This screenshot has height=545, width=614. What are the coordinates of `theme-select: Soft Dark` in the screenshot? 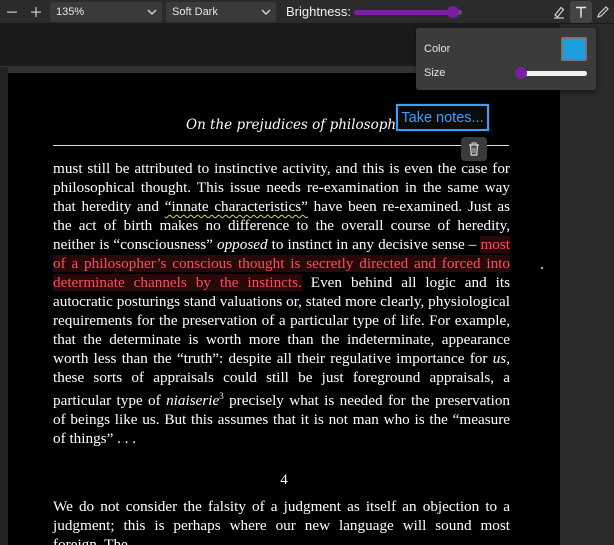 It's located at (221, 11).